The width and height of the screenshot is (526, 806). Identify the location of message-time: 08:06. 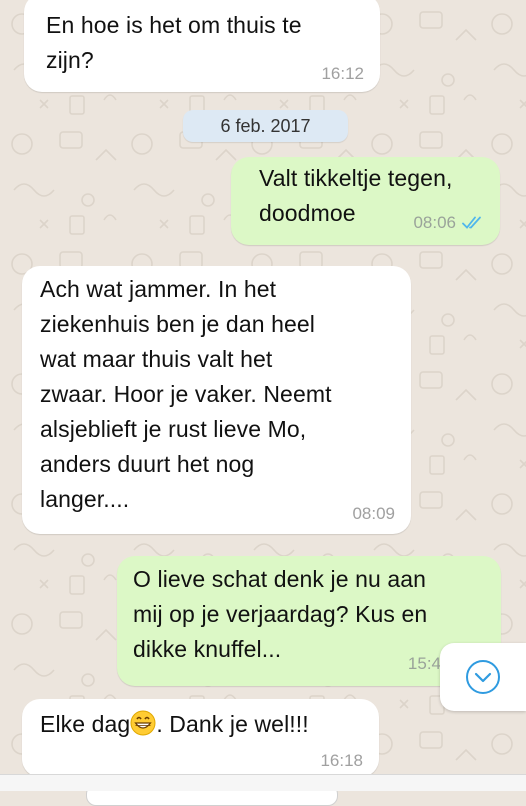
(434, 222).